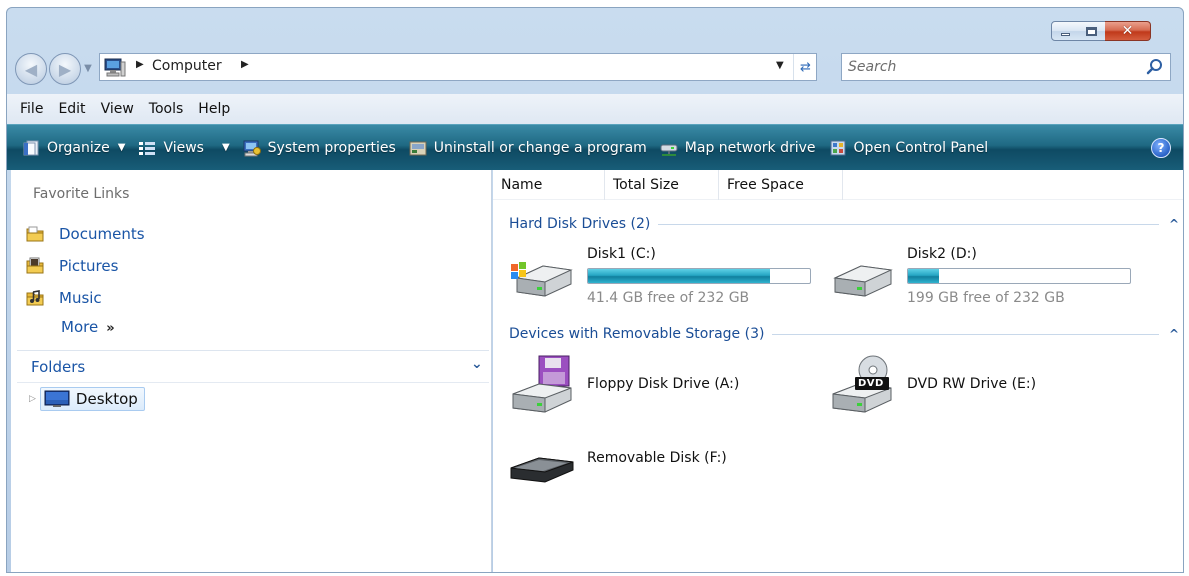 This screenshot has height=576, width=1189. What do you see at coordinates (780, 65) in the screenshot?
I see `address-dropdown-icon: ▼` at bounding box center [780, 65].